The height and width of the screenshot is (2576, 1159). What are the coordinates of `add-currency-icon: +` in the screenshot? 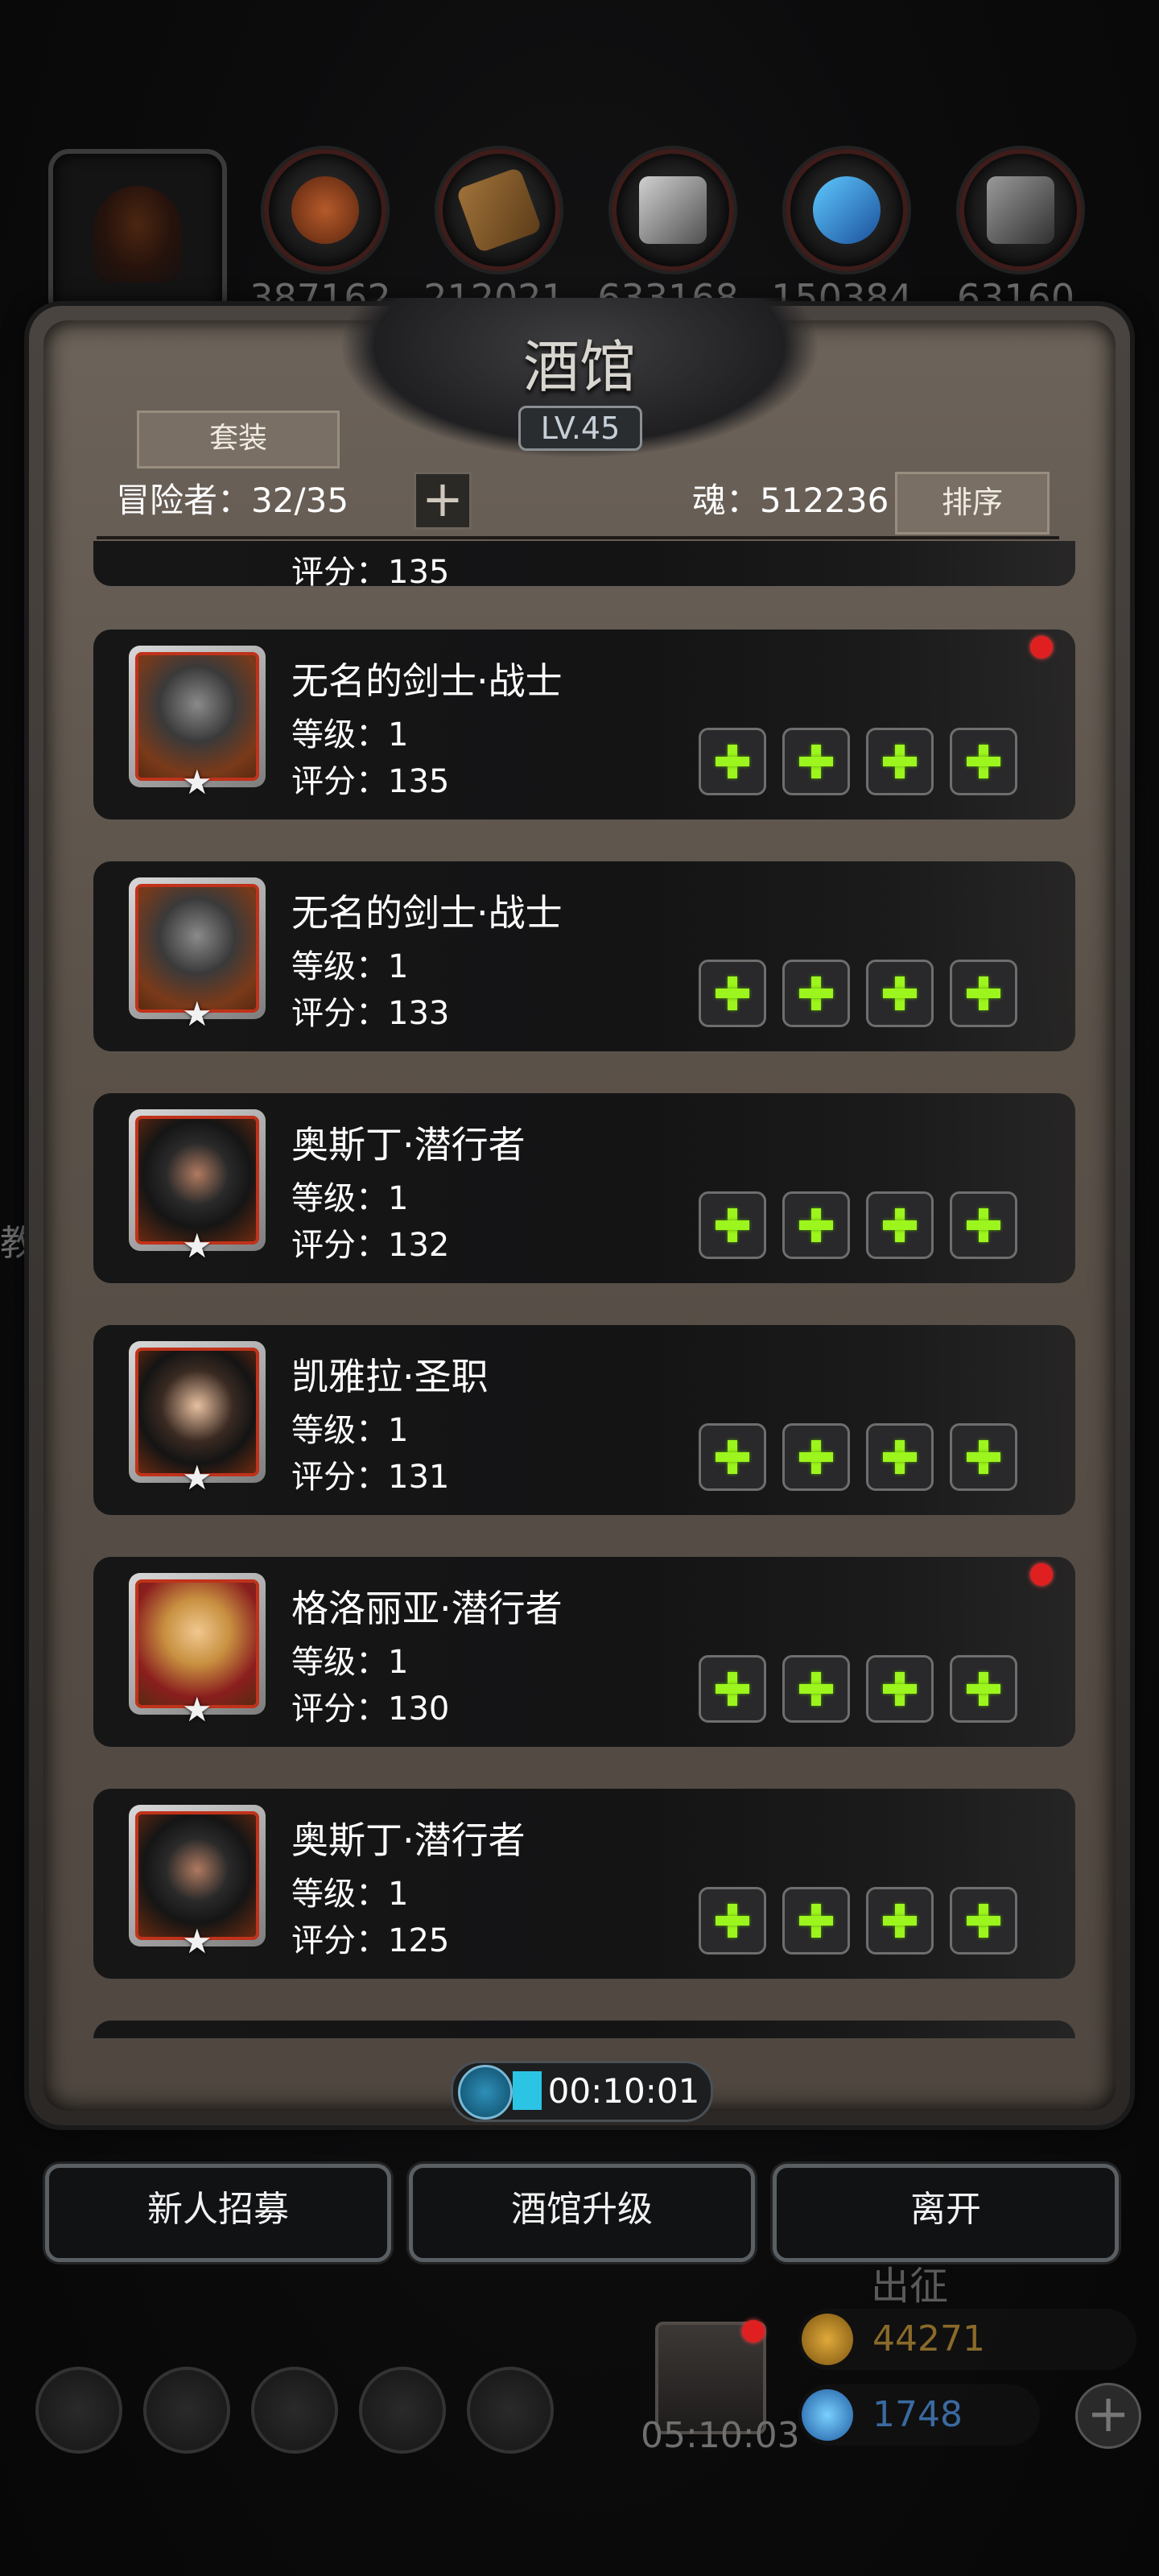 It's located at (1108, 2416).